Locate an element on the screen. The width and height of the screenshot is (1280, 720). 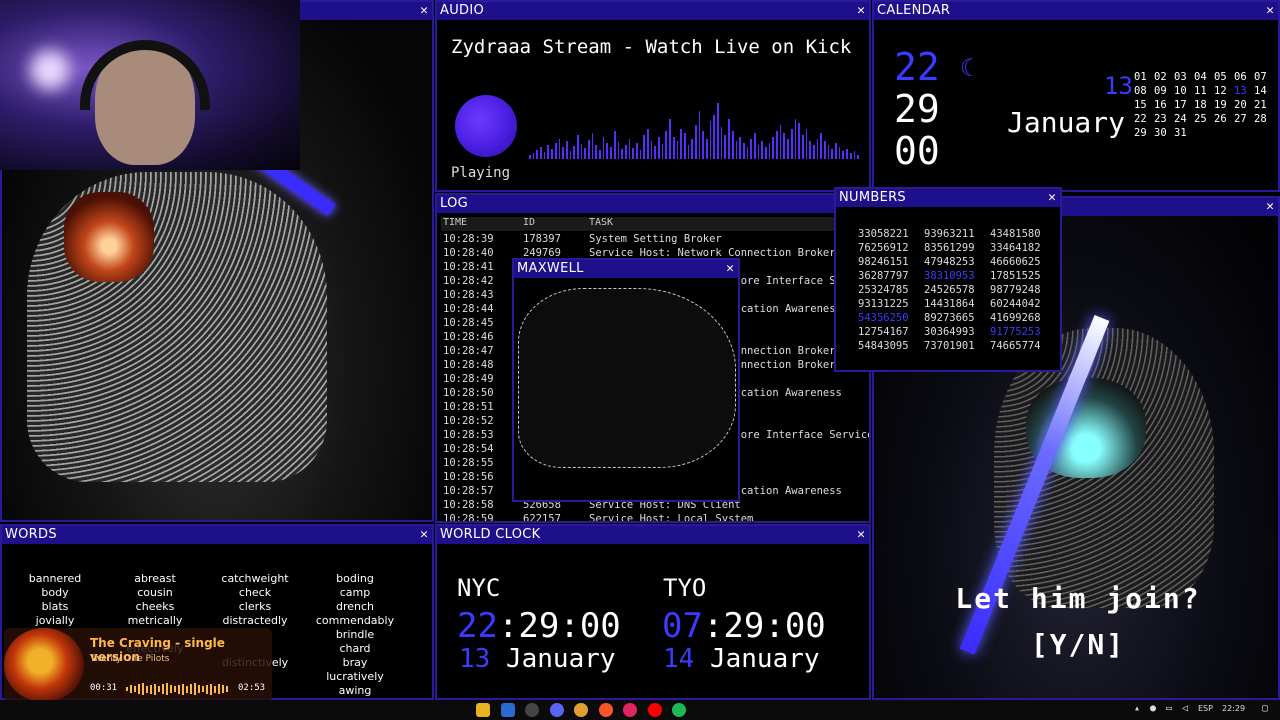
calendar-date: 15 is located at coordinates (1140, 105).